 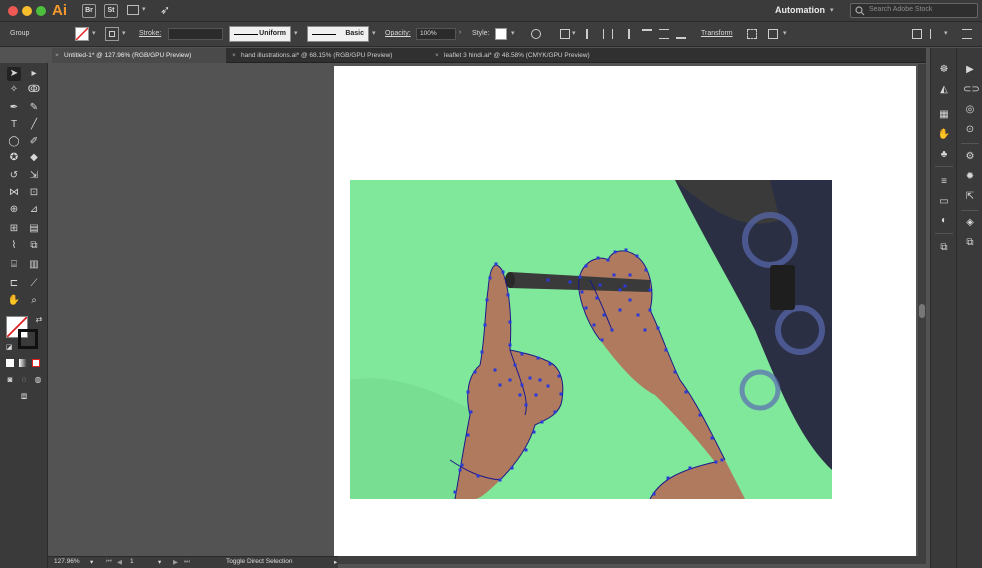 What do you see at coordinates (14, 176) in the screenshot?
I see `rotate-tool-icon: ↺` at bounding box center [14, 176].